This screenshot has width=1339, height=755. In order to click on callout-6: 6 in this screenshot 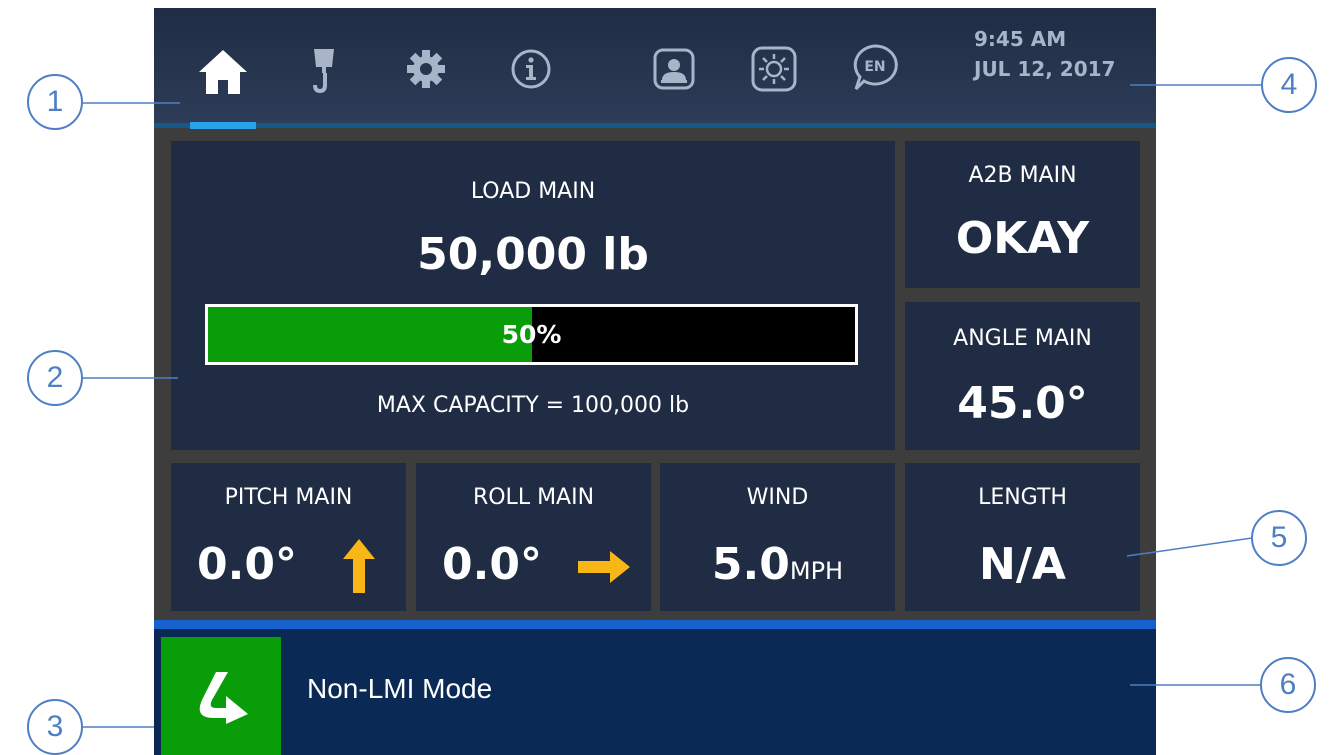, I will do `click(1288, 685)`.